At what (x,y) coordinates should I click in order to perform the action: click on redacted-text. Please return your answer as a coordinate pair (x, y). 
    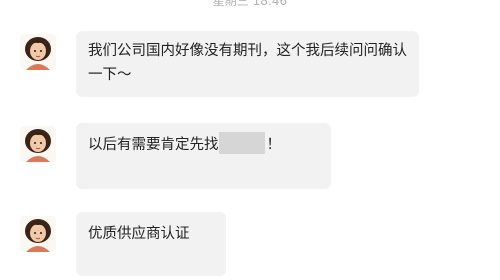
    Looking at the image, I should click on (241, 143).